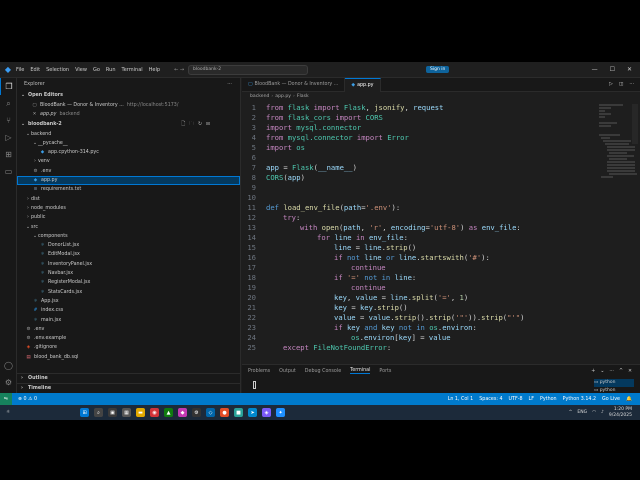 Image resolution: width=640 pixels, height=480 pixels. Describe the element at coordinates (128, 236) in the screenshot. I see `folder-item: ⌄ components` at that location.